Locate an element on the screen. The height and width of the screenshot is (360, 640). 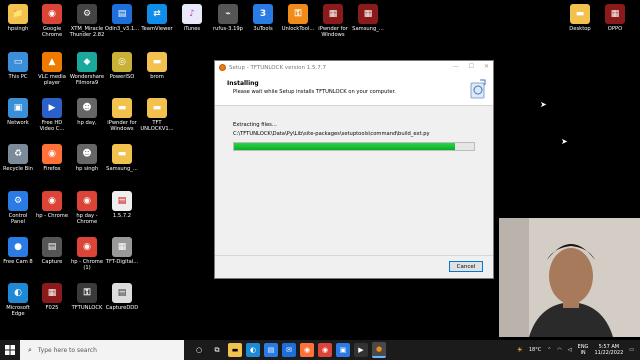
wizard-footer: Cancel is located at coordinates (354, 266).